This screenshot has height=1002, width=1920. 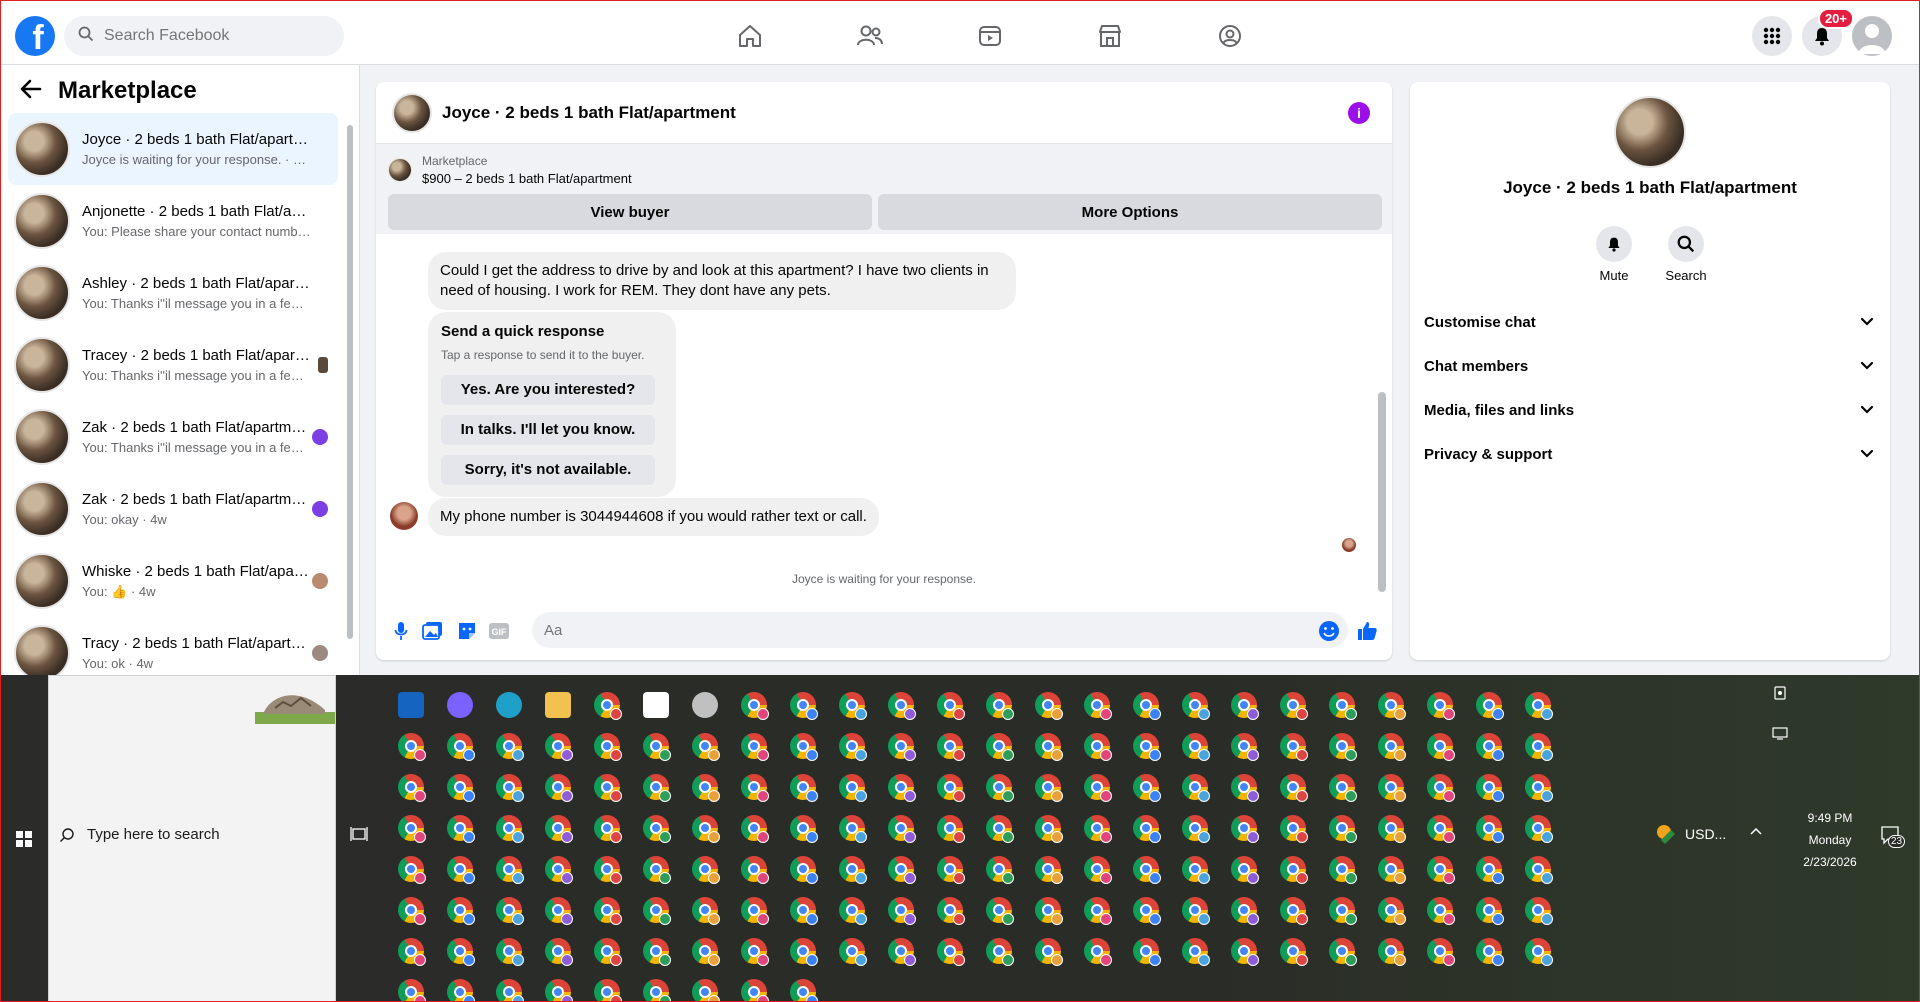 I want to click on back-arrow-icon, so click(x=31, y=91).